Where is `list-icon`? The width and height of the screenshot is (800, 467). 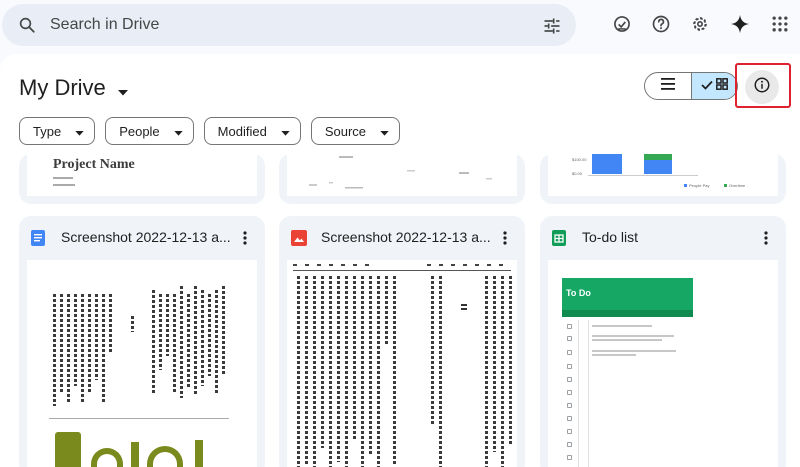 list-icon is located at coordinates (667, 86).